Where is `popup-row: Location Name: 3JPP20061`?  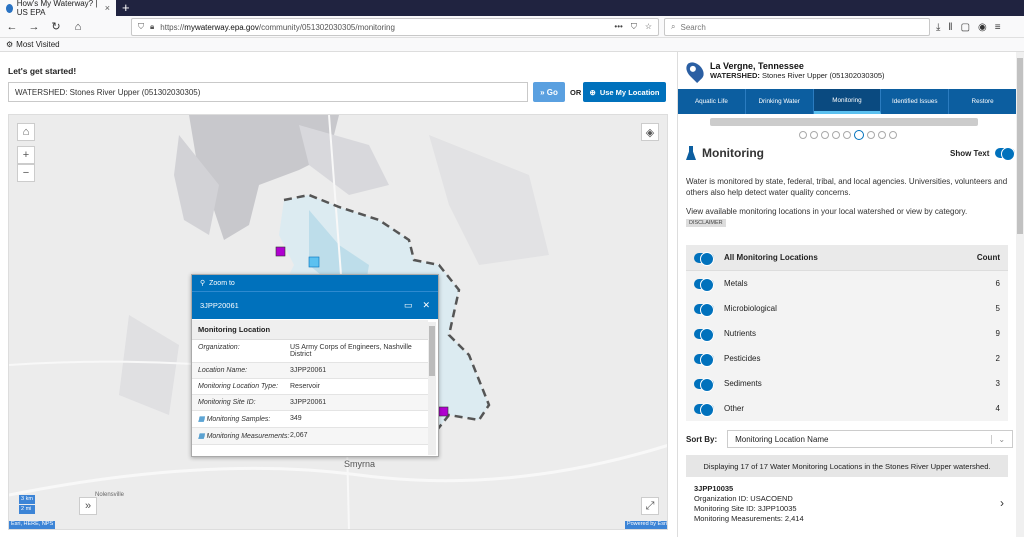 popup-row: Location Name: 3JPP20061 is located at coordinates (310, 371).